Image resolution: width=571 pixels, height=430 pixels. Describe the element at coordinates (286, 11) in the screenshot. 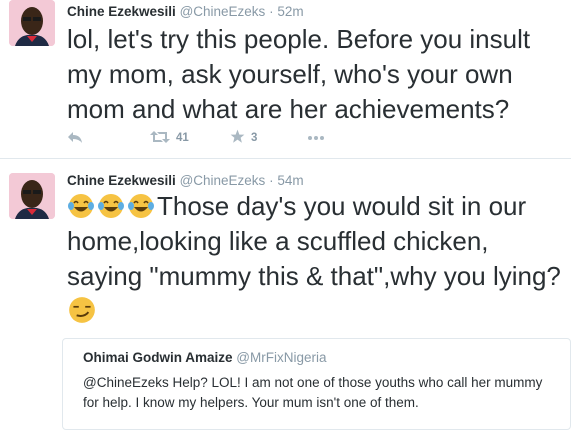

I see `timestamp: · 52m` at that location.